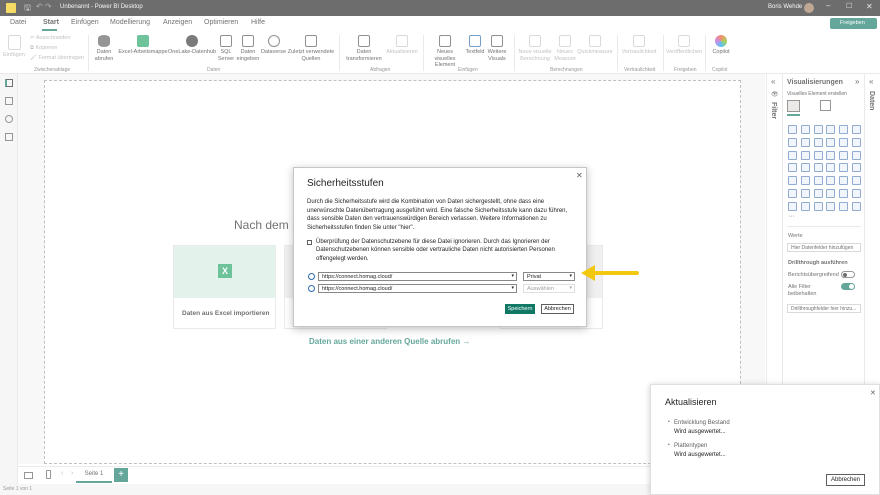 This screenshot has width=880, height=495. What do you see at coordinates (691, 402) in the screenshot?
I see `notification-title: Aktualisieren` at bounding box center [691, 402].